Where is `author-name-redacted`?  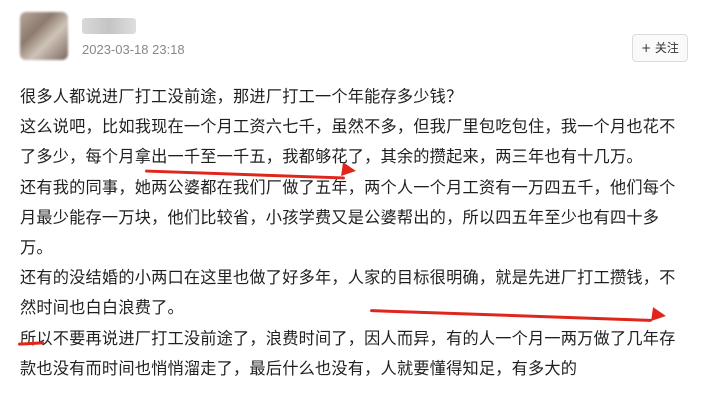 author-name-redacted is located at coordinates (109, 26).